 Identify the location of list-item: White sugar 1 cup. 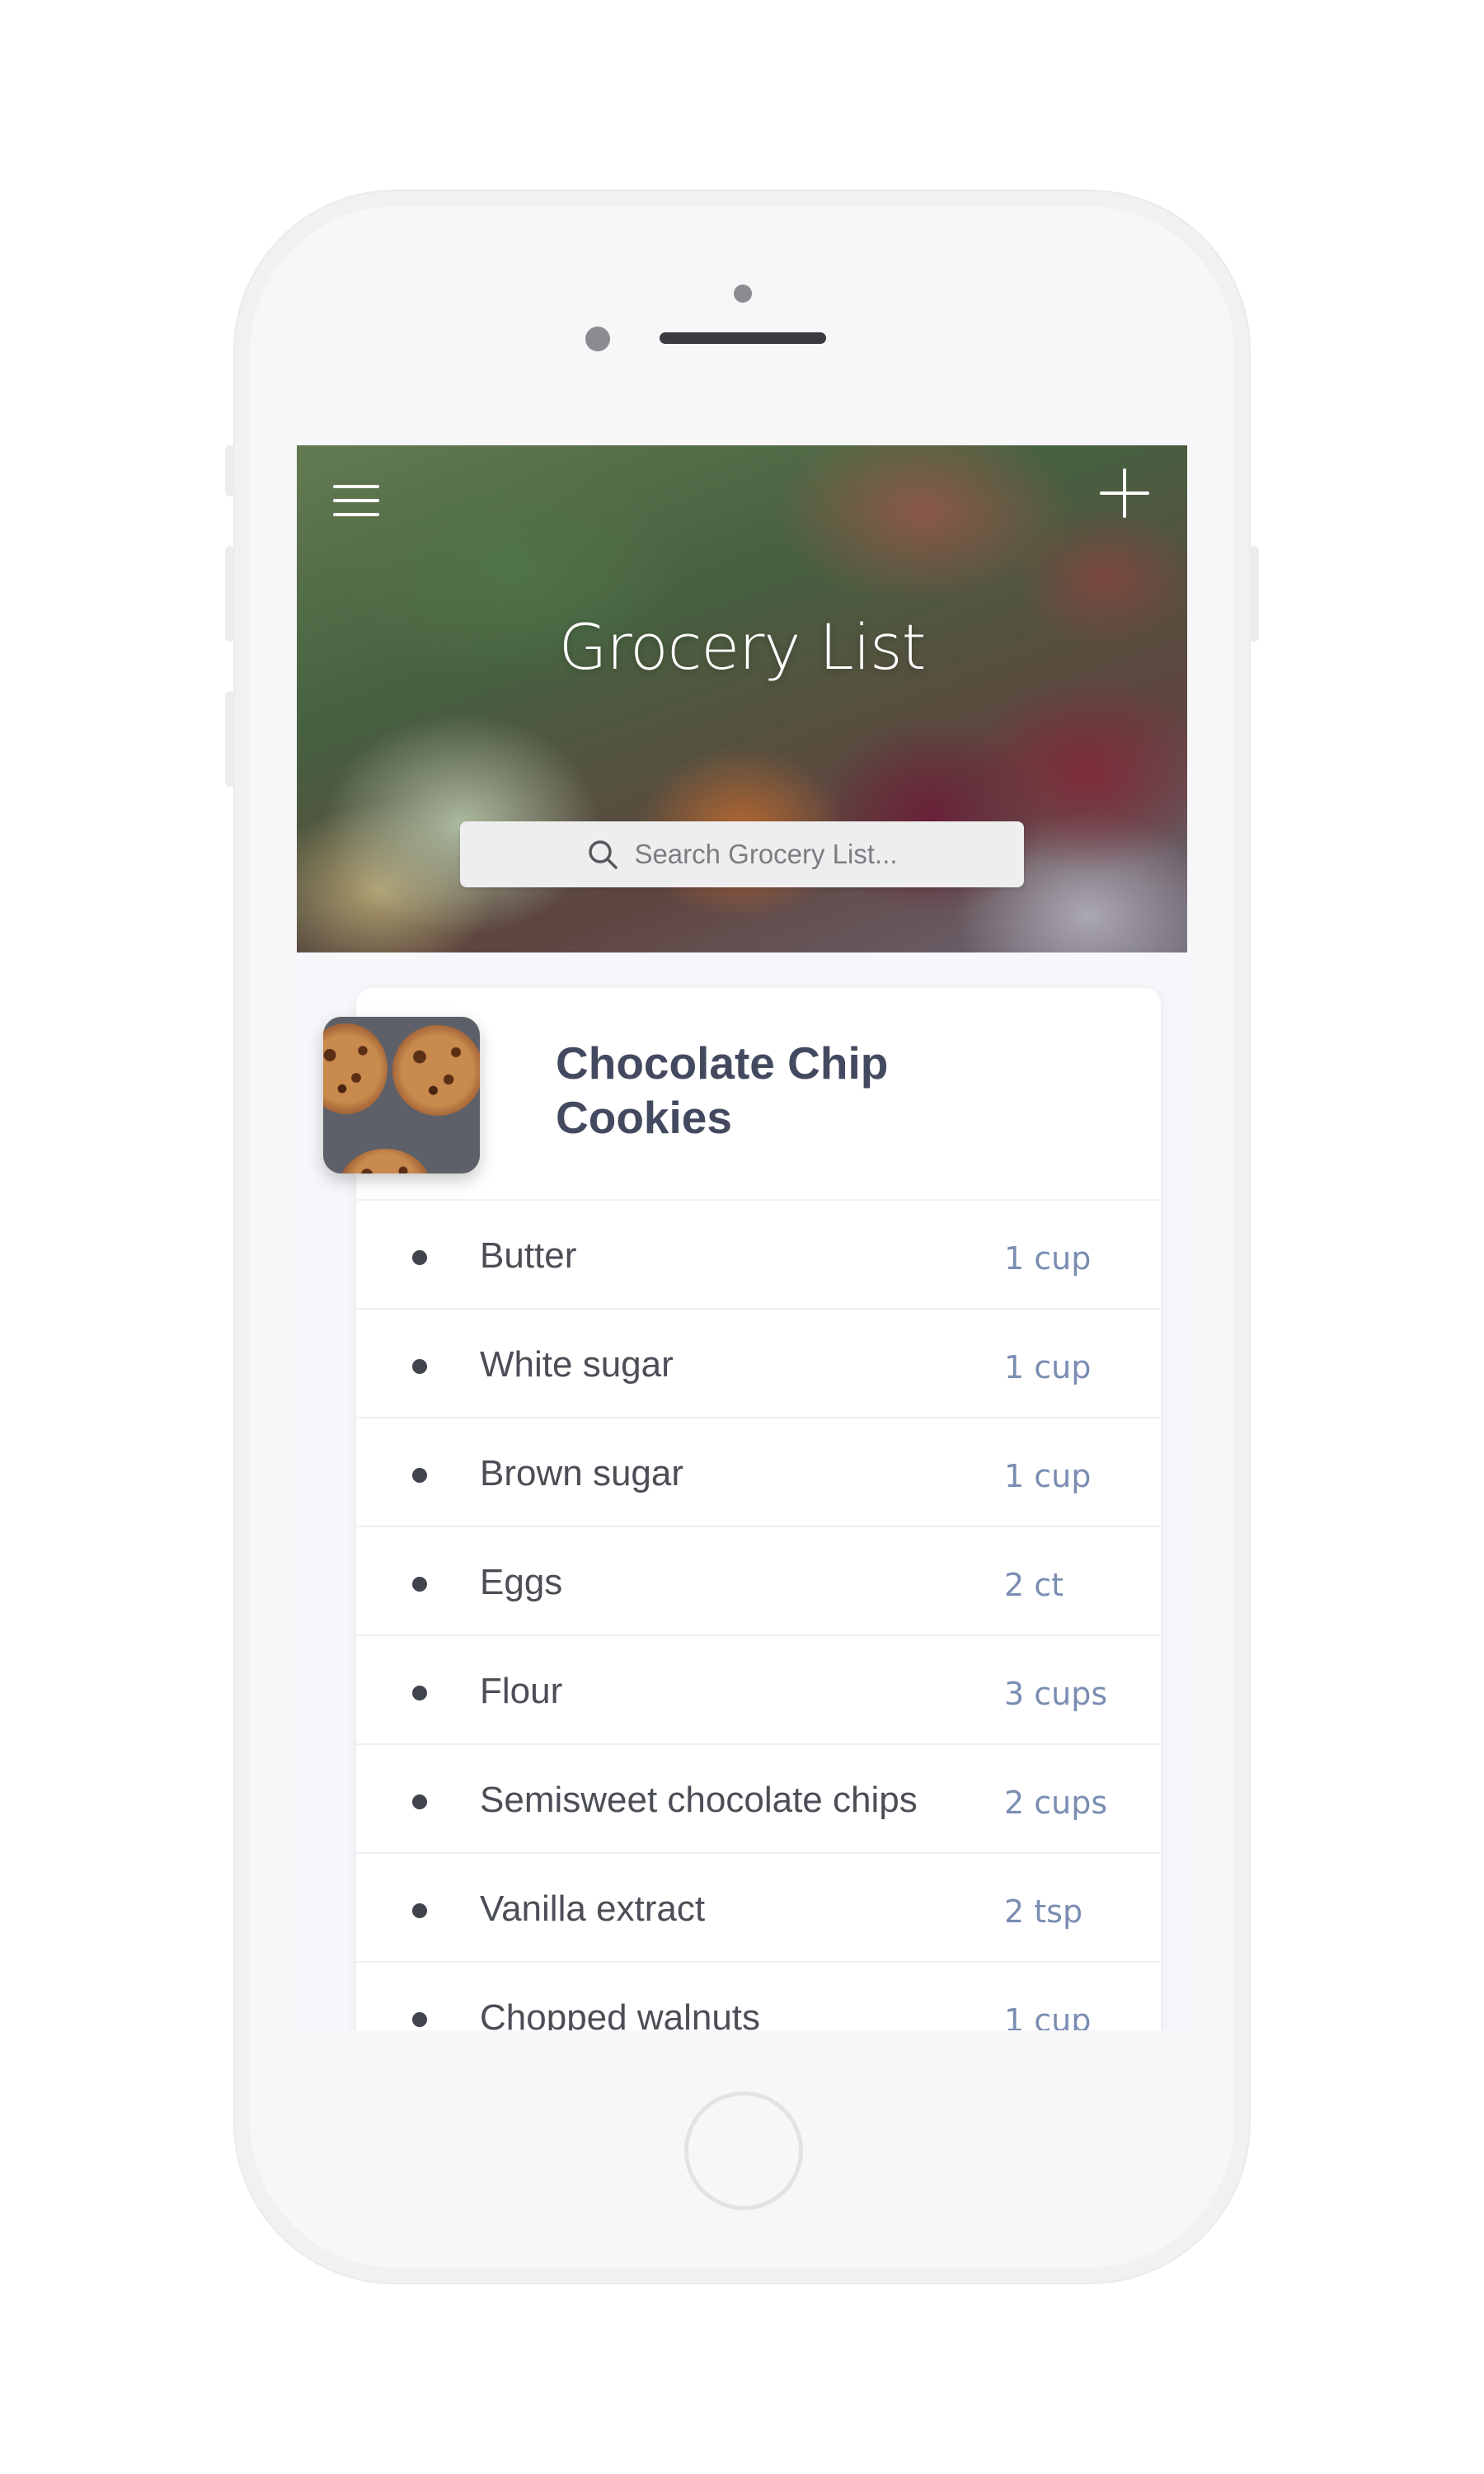
(758, 1362).